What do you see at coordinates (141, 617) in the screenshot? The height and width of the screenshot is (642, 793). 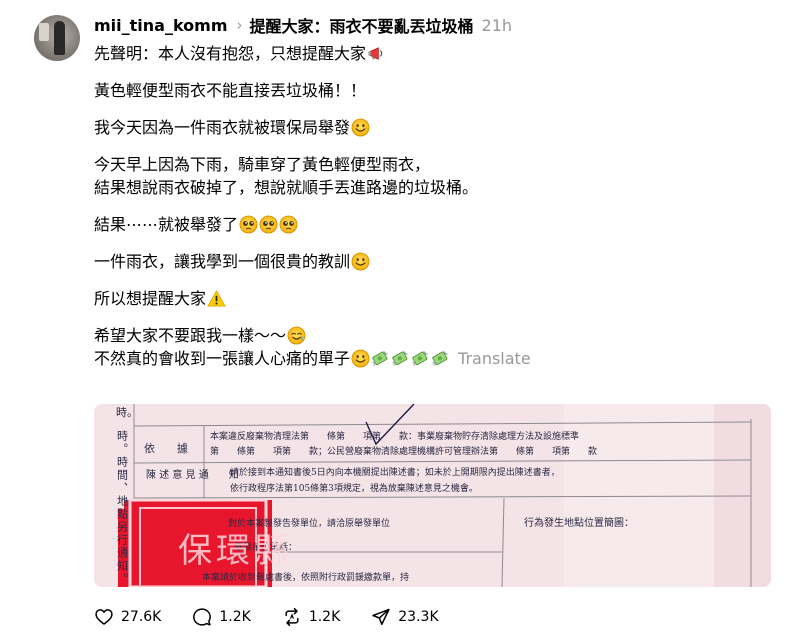 I see `like-count: 27.6K` at bounding box center [141, 617].